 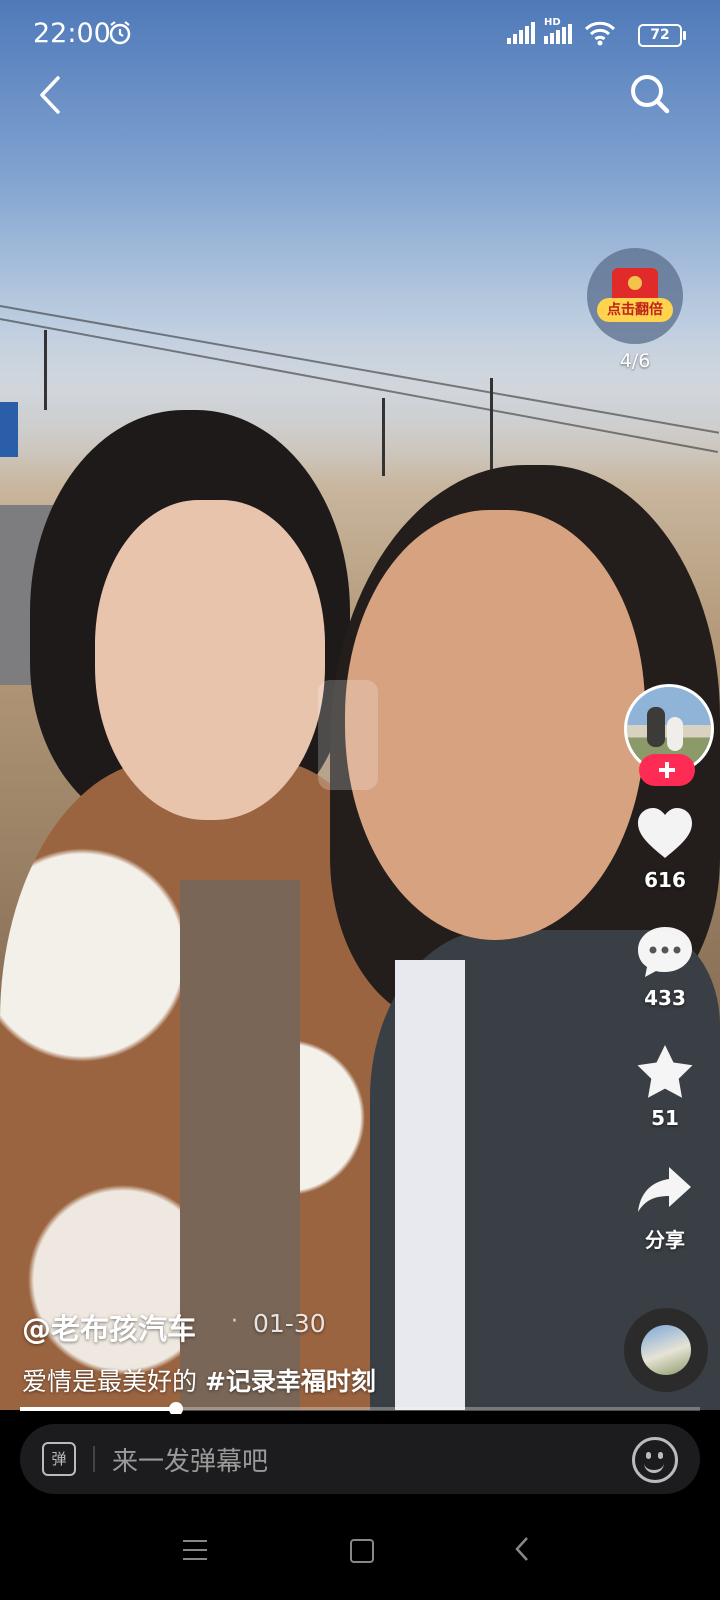 I want to click on music-cover, so click(x=666, y=1350).